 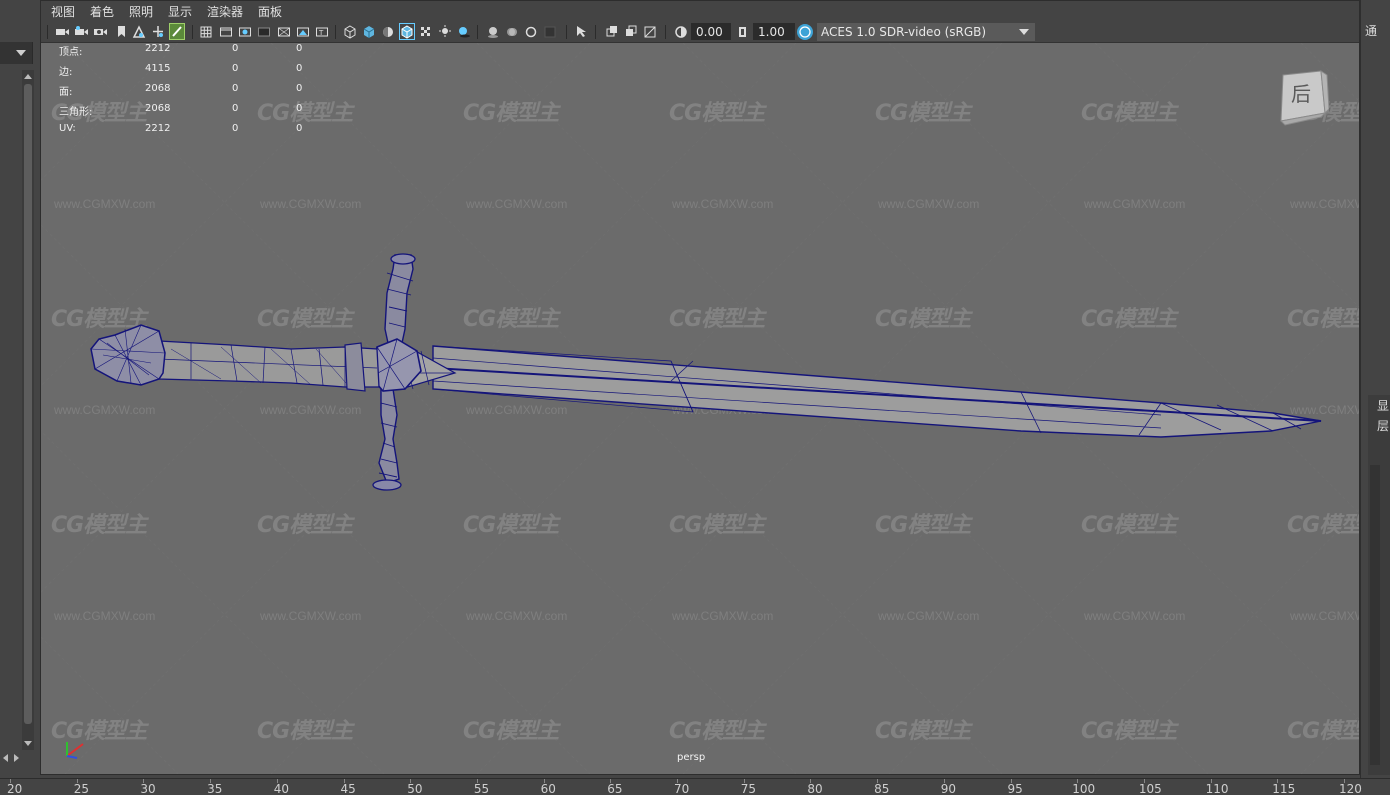 I want to click on timeline-tick-label: 20, so click(x=15, y=788).